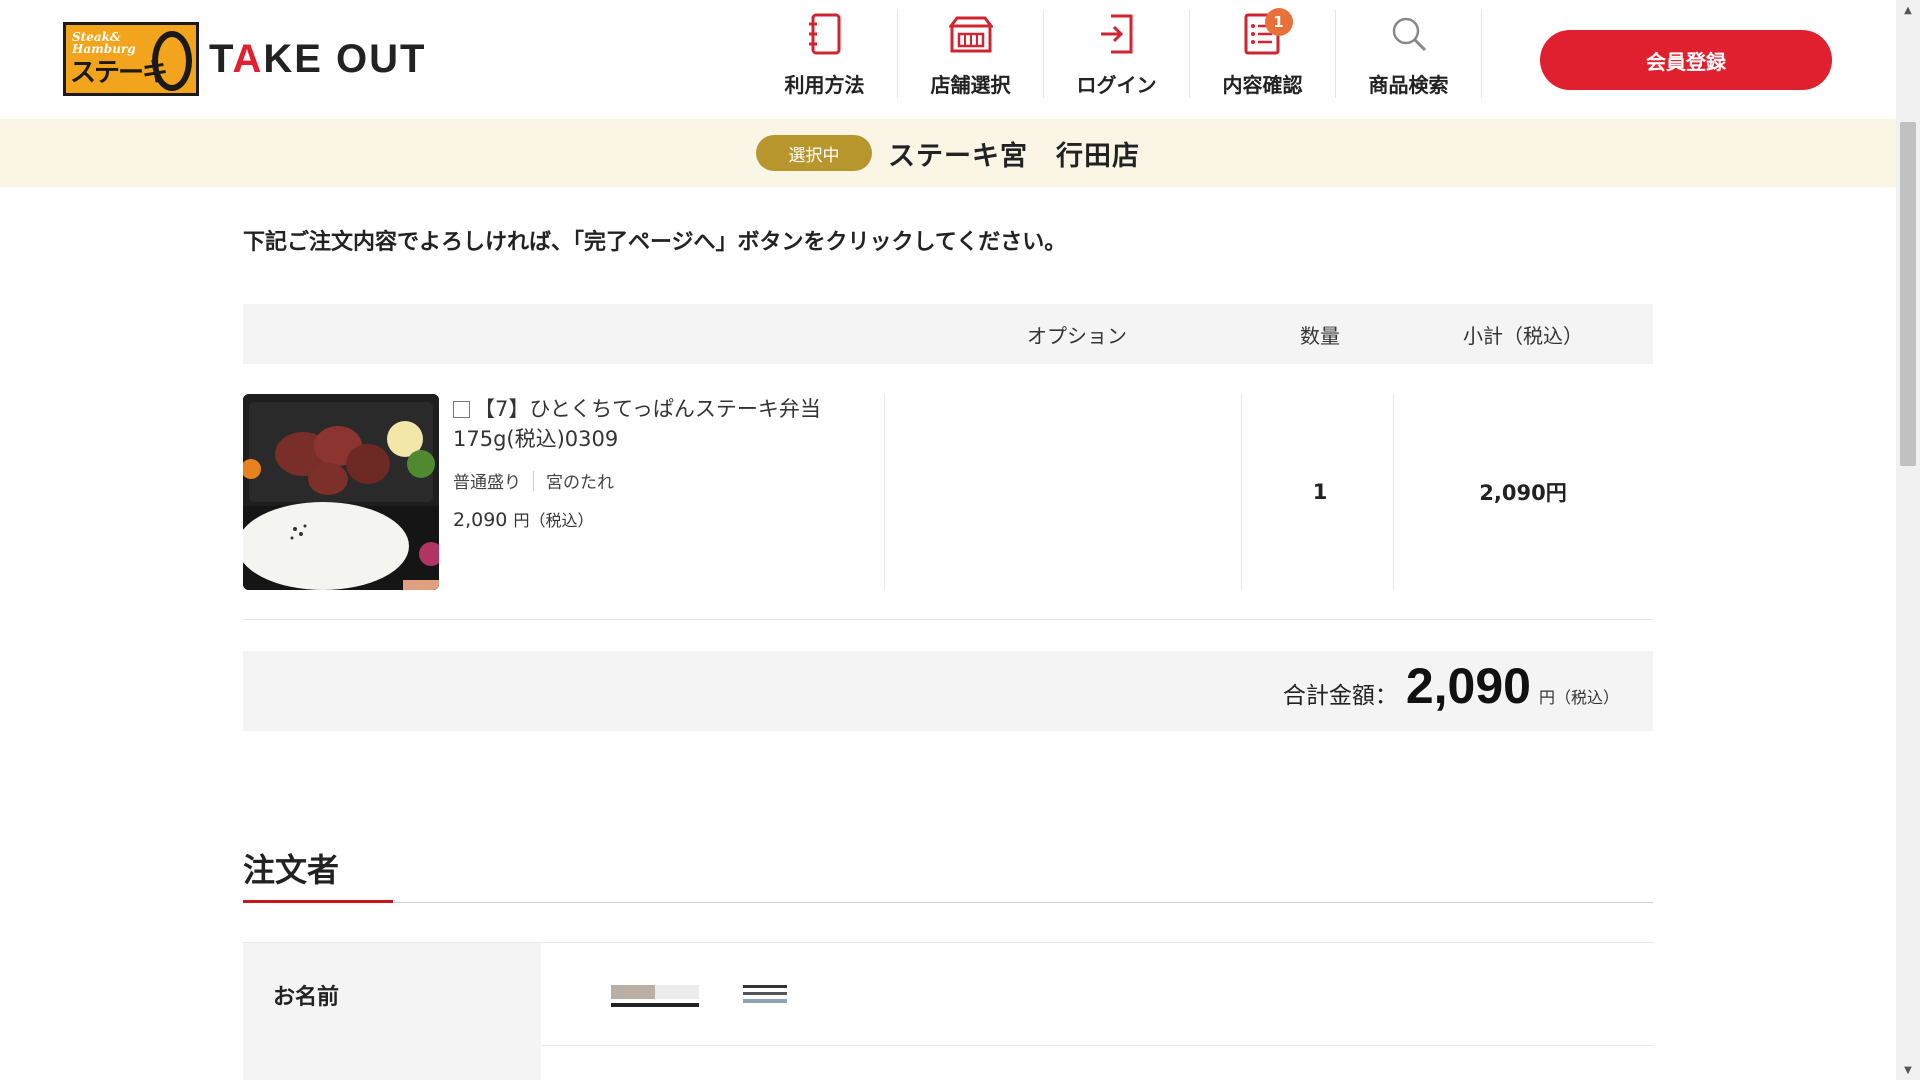 The width and height of the screenshot is (1920, 1080). What do you see at coordinates (948, 902) in the screenshot?
I see `section-divider` at bounding box center [948, 902].